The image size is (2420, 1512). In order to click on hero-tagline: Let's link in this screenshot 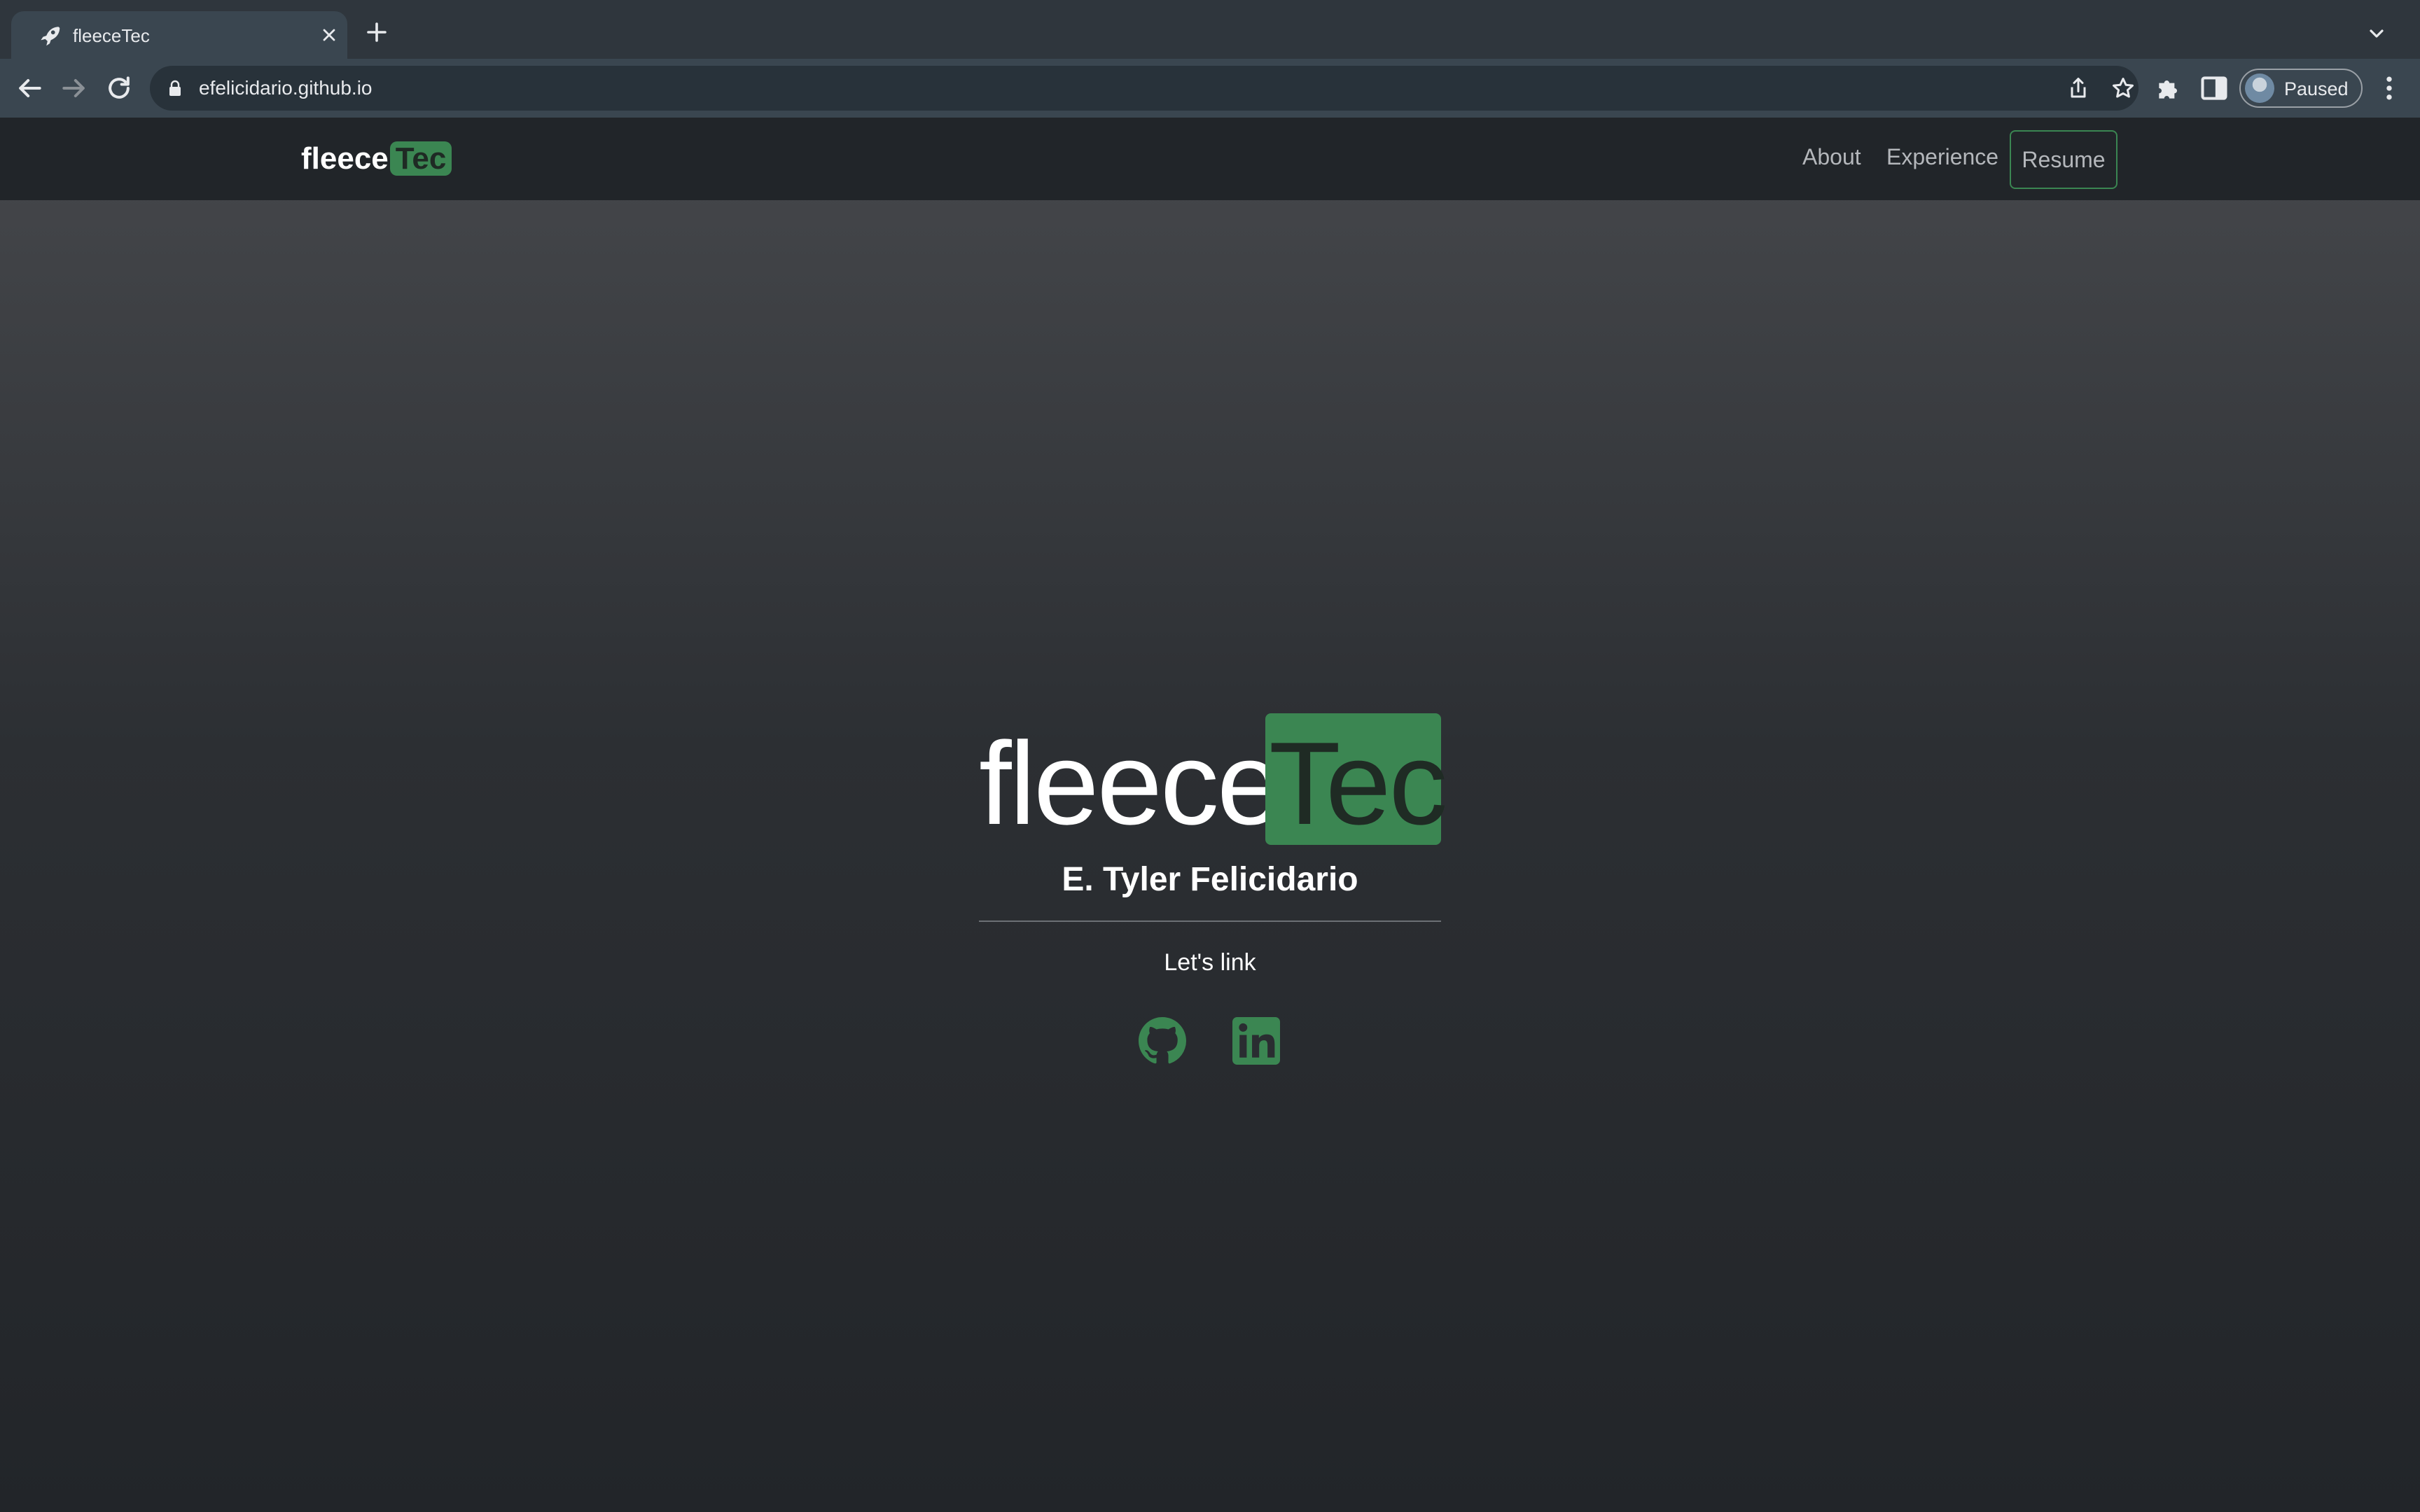, I will do `click(1210, 962)`.